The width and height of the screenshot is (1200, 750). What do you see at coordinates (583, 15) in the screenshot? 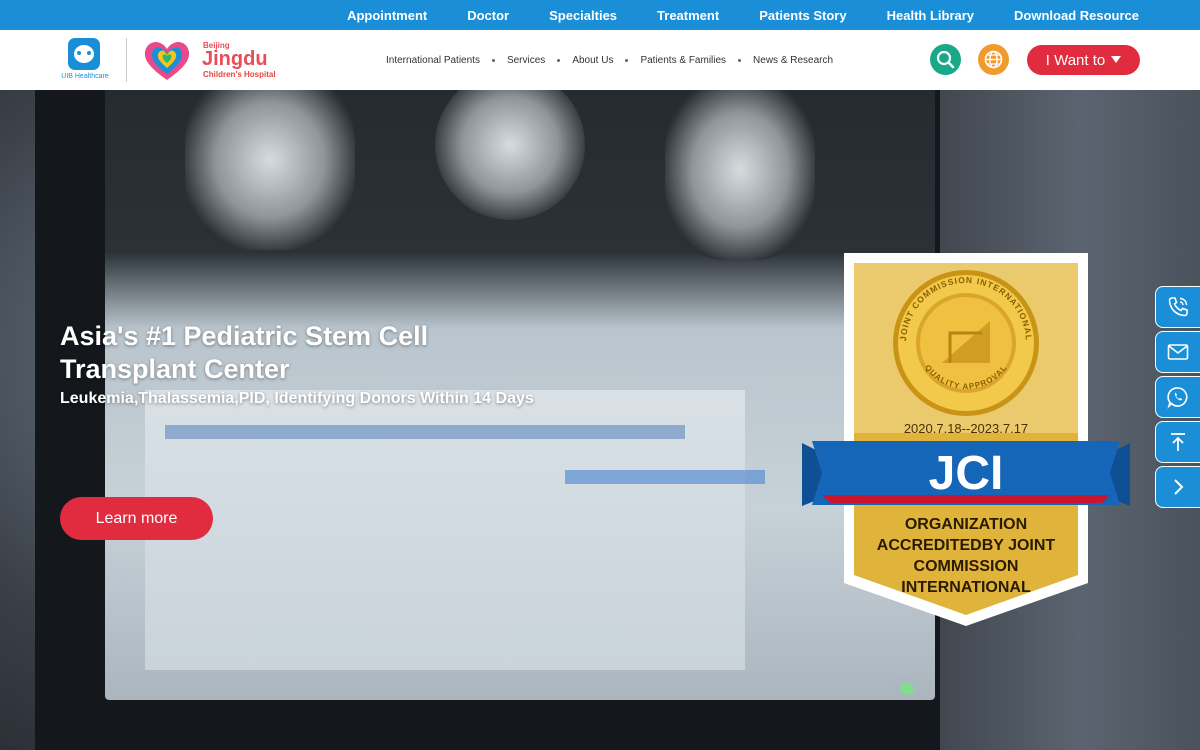
I see `top-link-specialties: Specialties` at bounding box center [583, 15].